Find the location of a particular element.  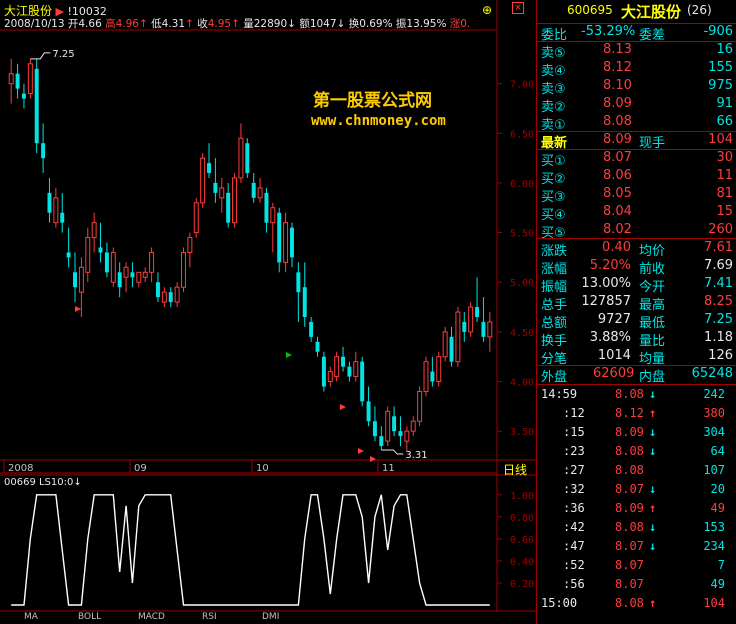

trade-row: :36 8.09 ↑ 49 is located at coordinates (636, 509).